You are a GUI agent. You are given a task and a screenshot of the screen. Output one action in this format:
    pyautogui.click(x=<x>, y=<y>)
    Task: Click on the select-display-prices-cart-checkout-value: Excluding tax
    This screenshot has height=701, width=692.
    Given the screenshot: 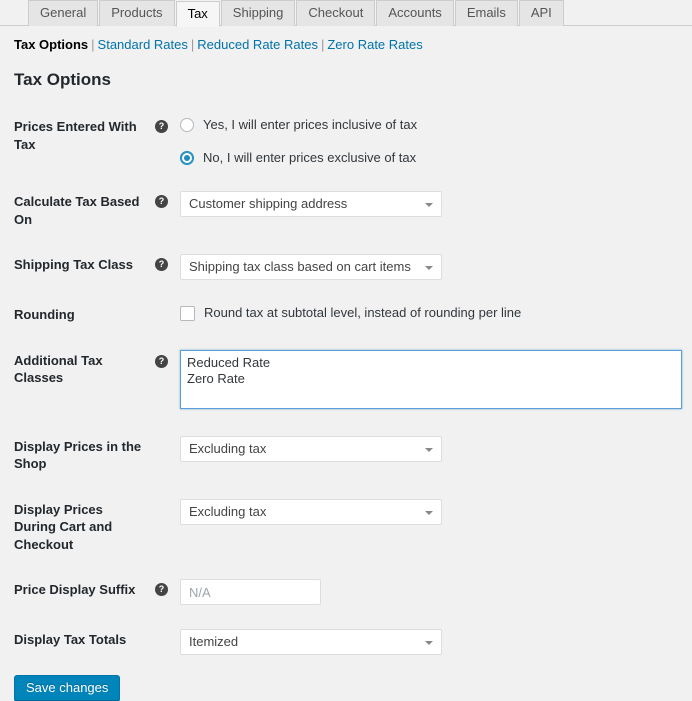 What is the action you would take?
    pyautogui.click(x=228, y=511)
    